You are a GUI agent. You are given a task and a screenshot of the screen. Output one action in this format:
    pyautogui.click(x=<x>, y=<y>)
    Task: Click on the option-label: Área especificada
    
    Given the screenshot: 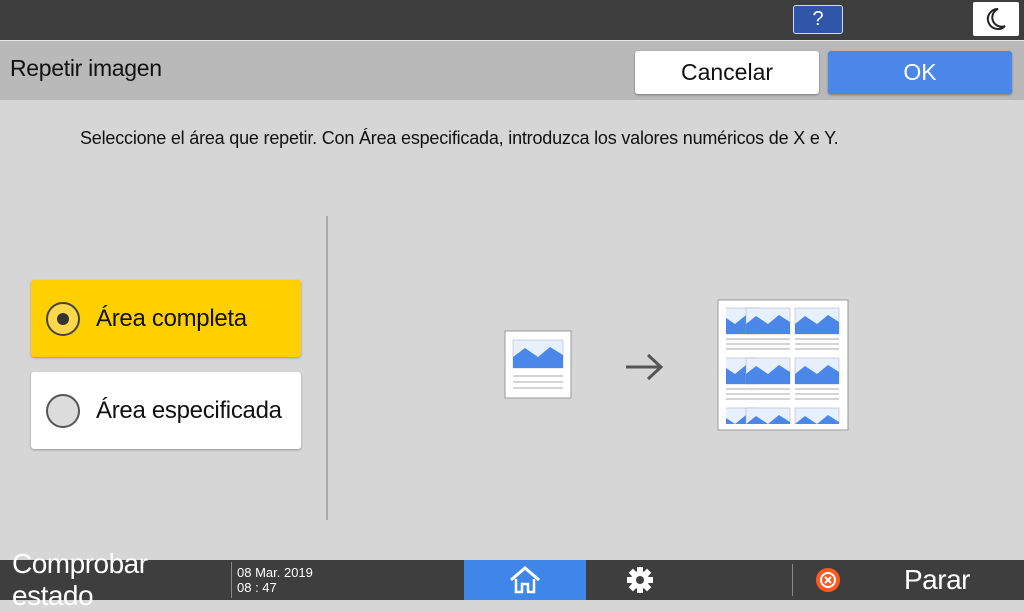 What is the action you would take?
    pyautogui.click(x=189, y=410)
    